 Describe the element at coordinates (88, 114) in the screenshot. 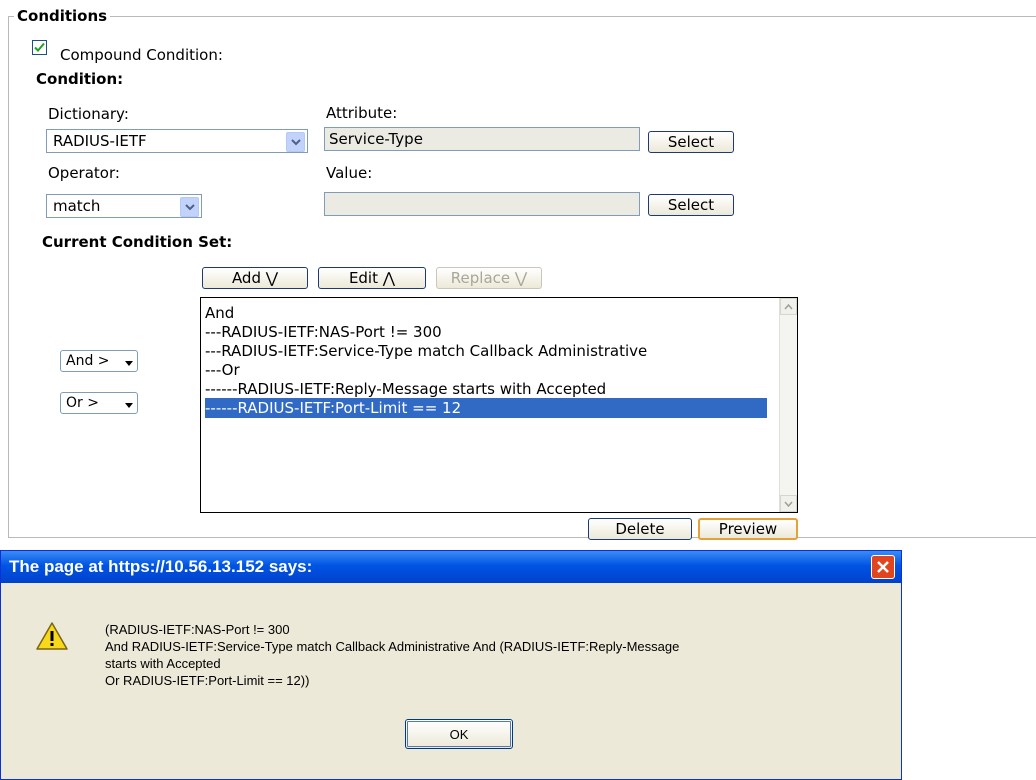

I see `dictionary-label: Dictionary:` at that location.